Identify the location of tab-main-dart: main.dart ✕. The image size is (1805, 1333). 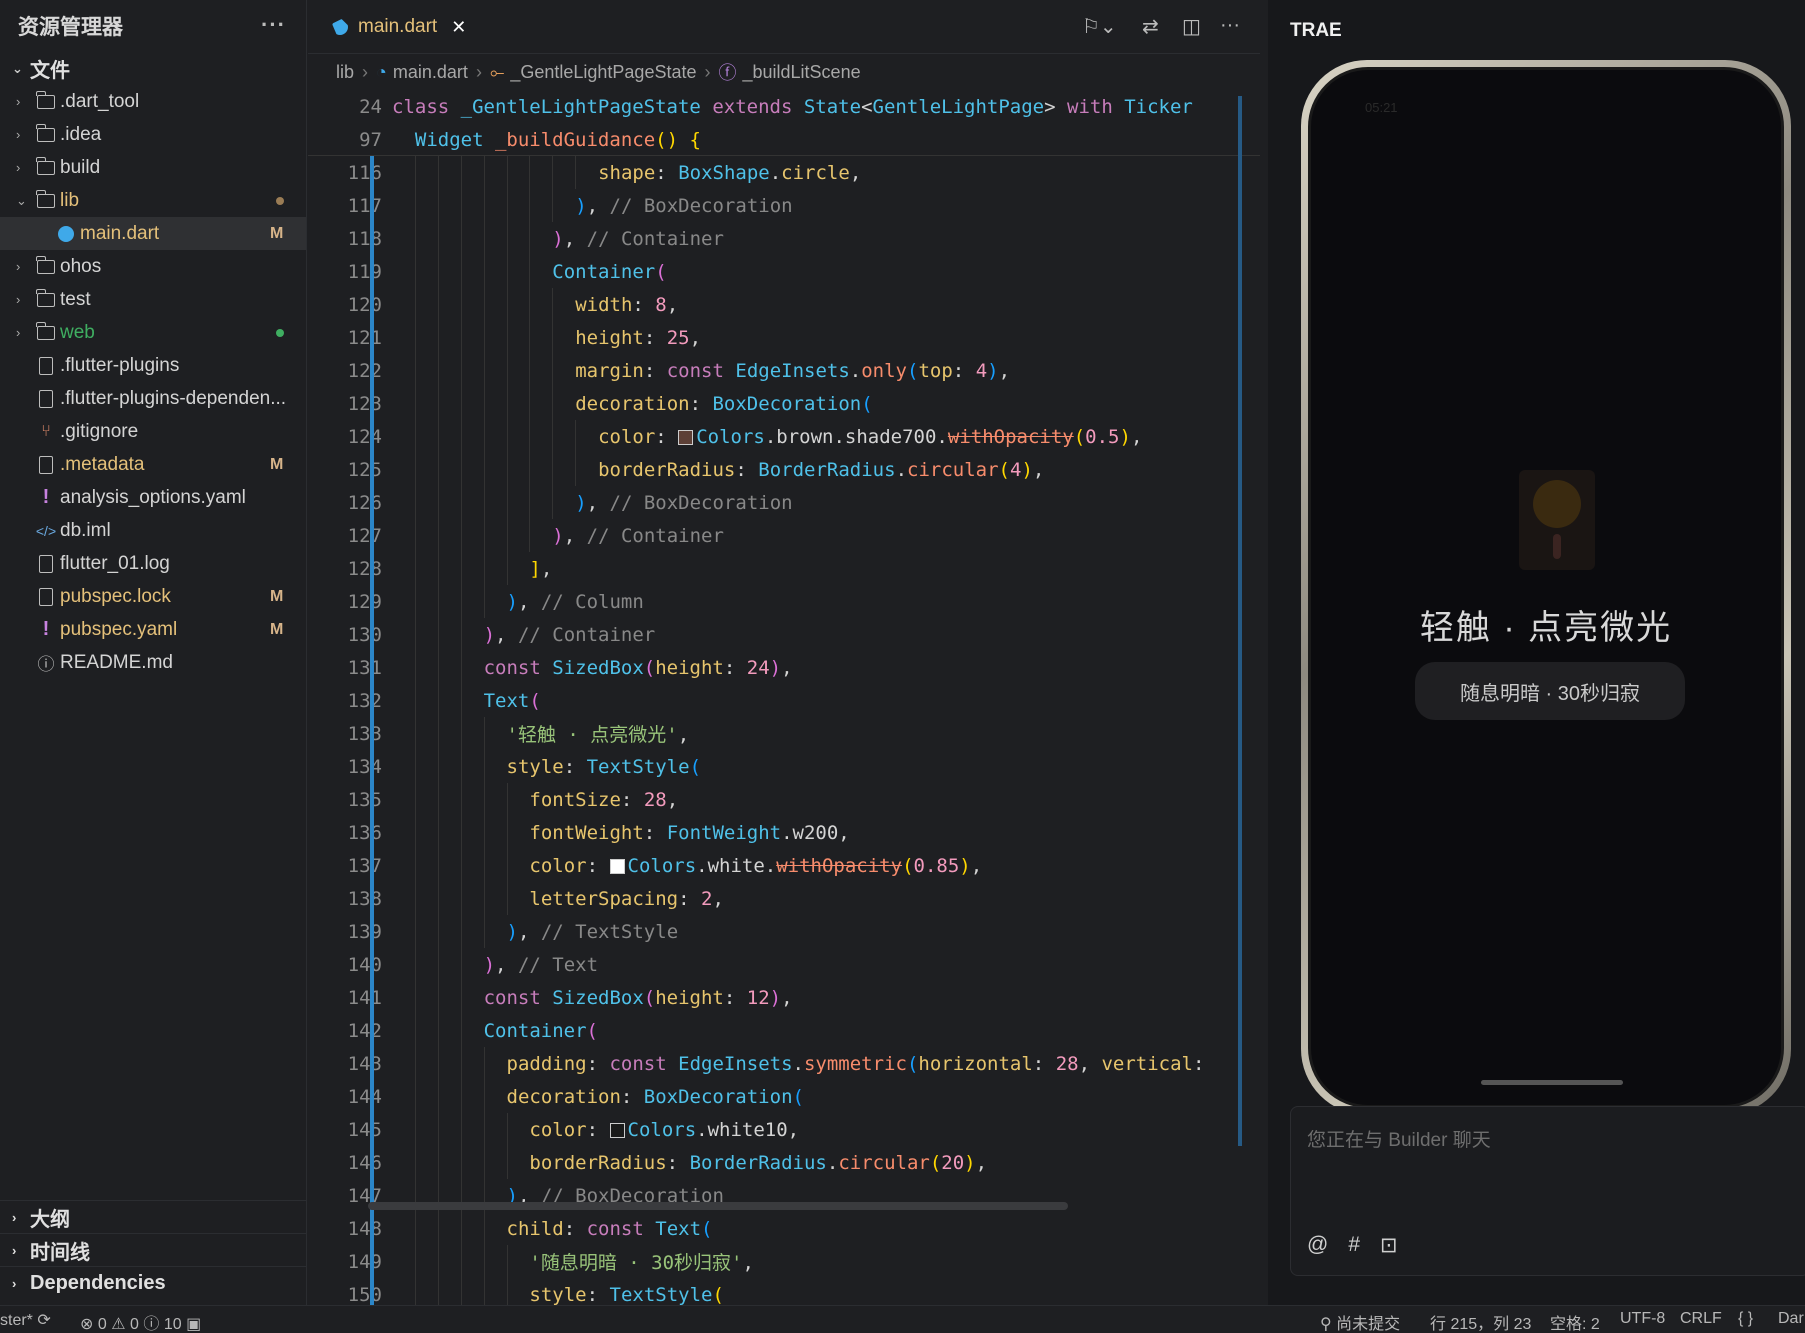
(399, 27).